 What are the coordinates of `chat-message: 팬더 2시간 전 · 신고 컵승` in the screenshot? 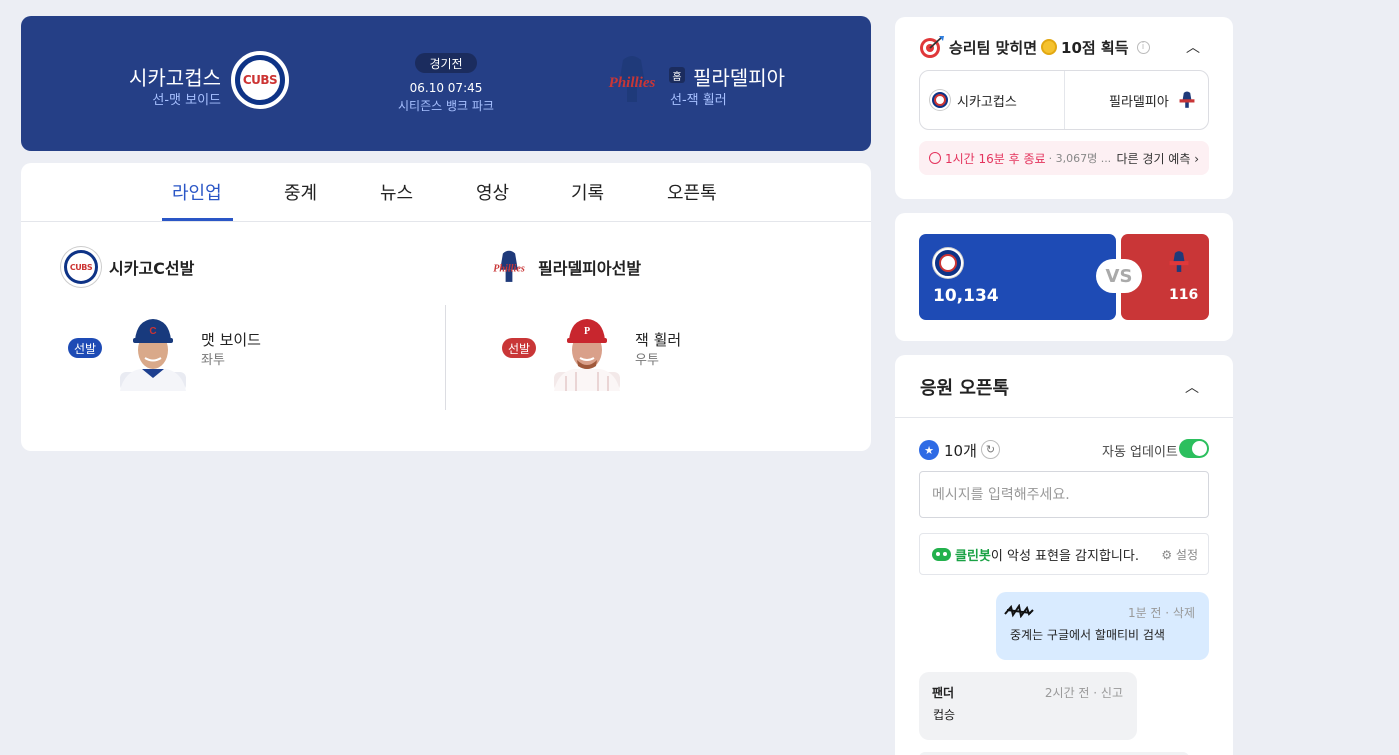 It's located at (1028, 706).